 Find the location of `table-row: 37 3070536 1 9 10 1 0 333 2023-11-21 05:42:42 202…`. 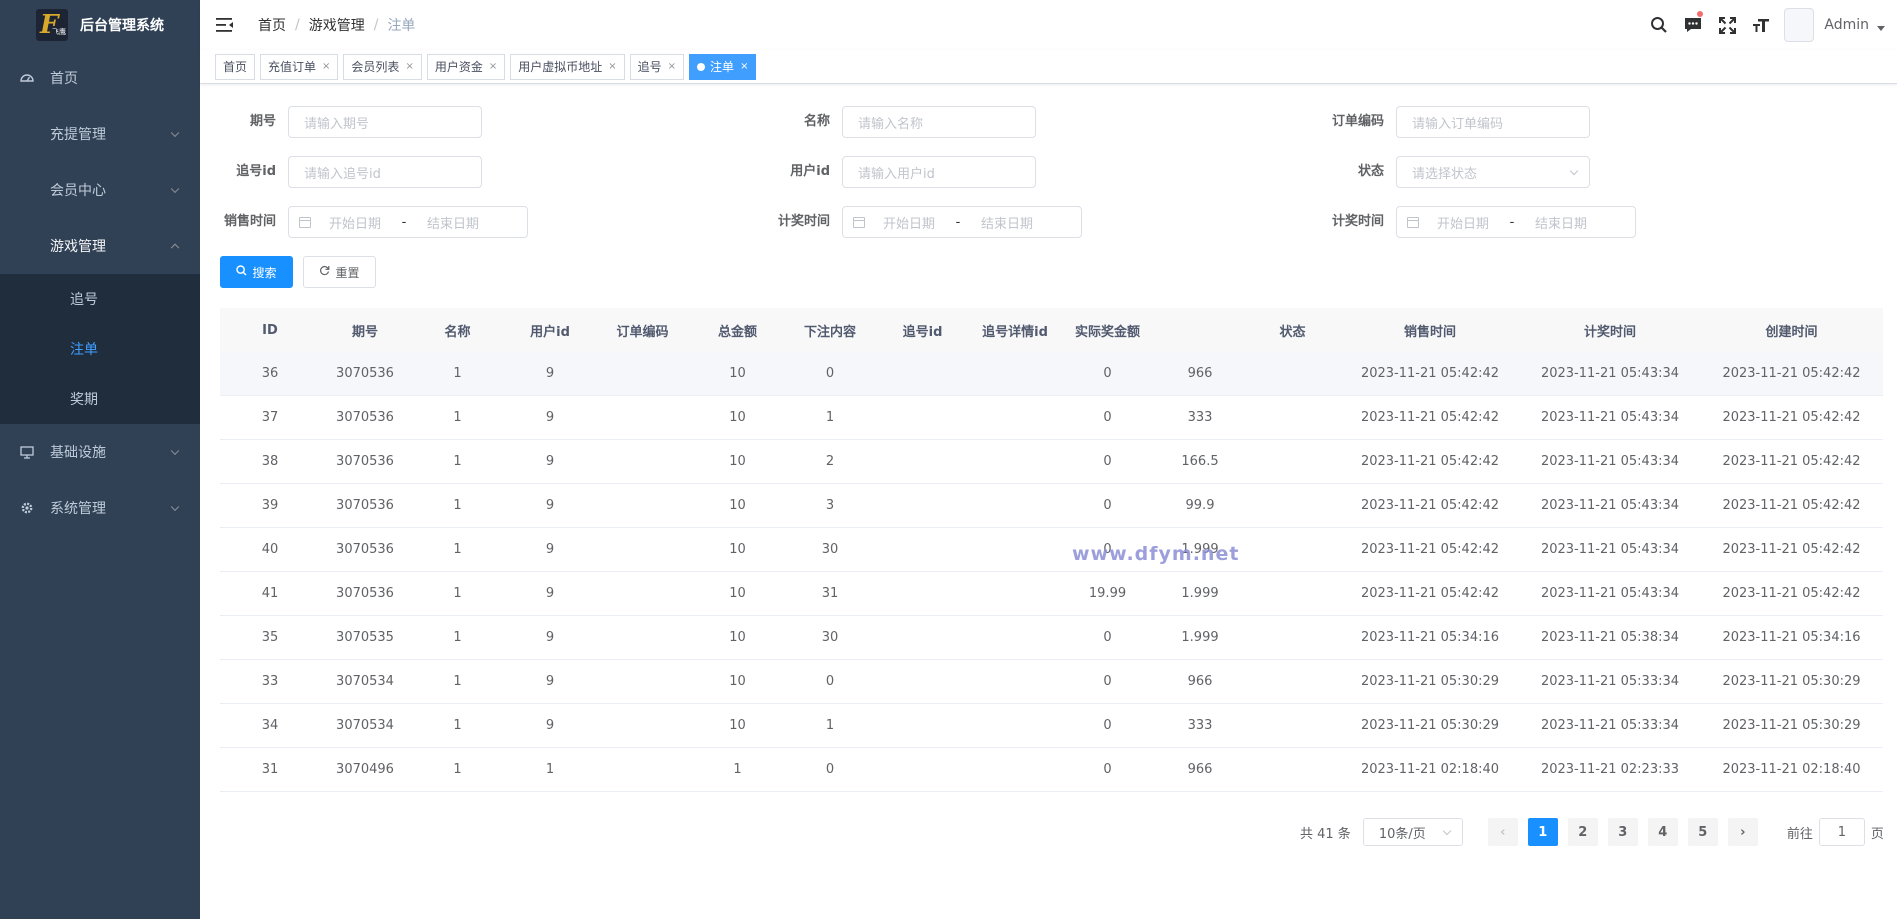

table-row: 37 3070536 1 9 10 1 0 333 2023-11-21 05:42:42 202… is located at coordinates (1051, 418).